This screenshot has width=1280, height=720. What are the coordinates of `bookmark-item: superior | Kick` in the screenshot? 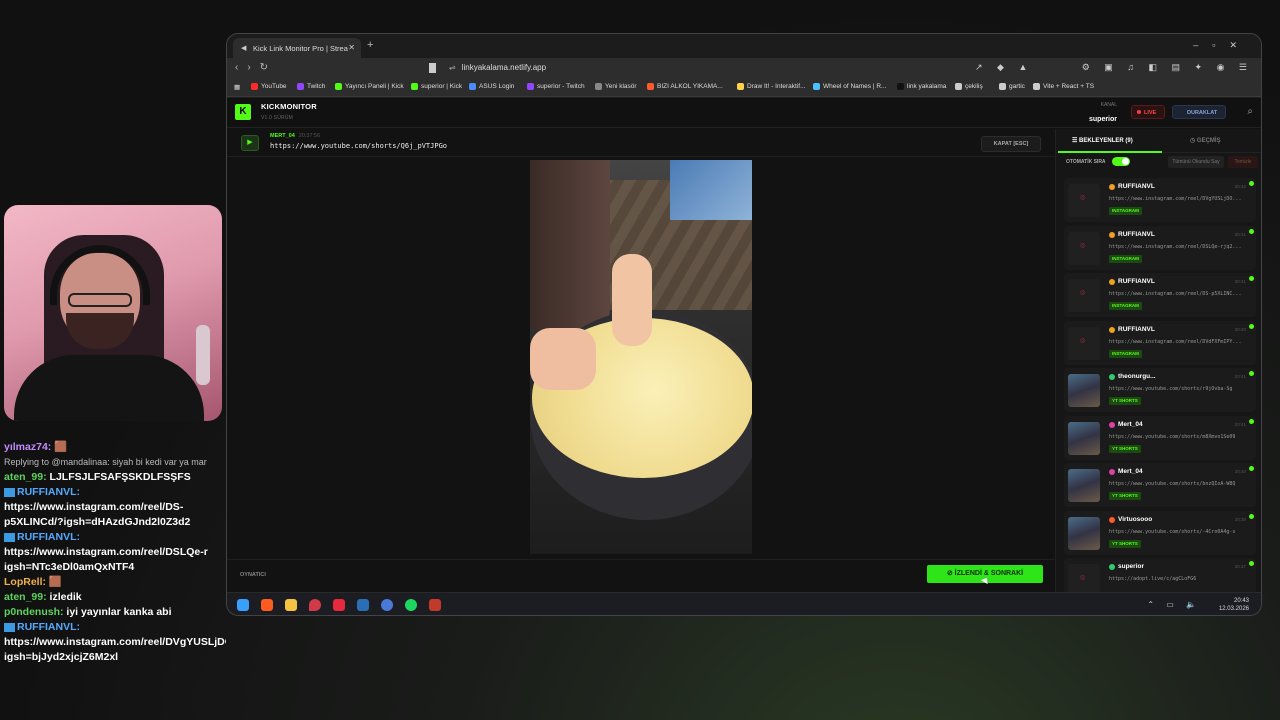 It's located at (436, 86).